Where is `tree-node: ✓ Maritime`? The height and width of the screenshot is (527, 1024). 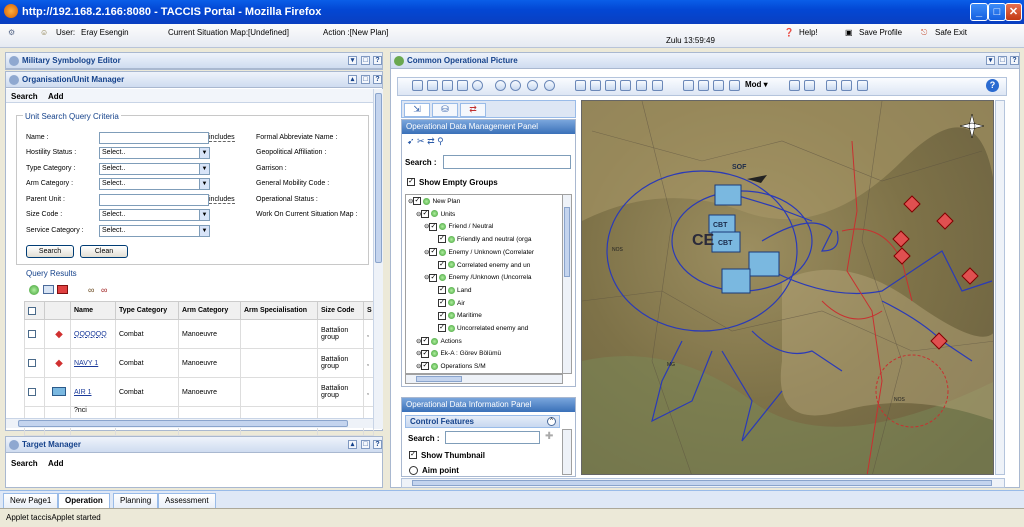
tree-node: ✓ Maritime is located at coordinates (485, 316).